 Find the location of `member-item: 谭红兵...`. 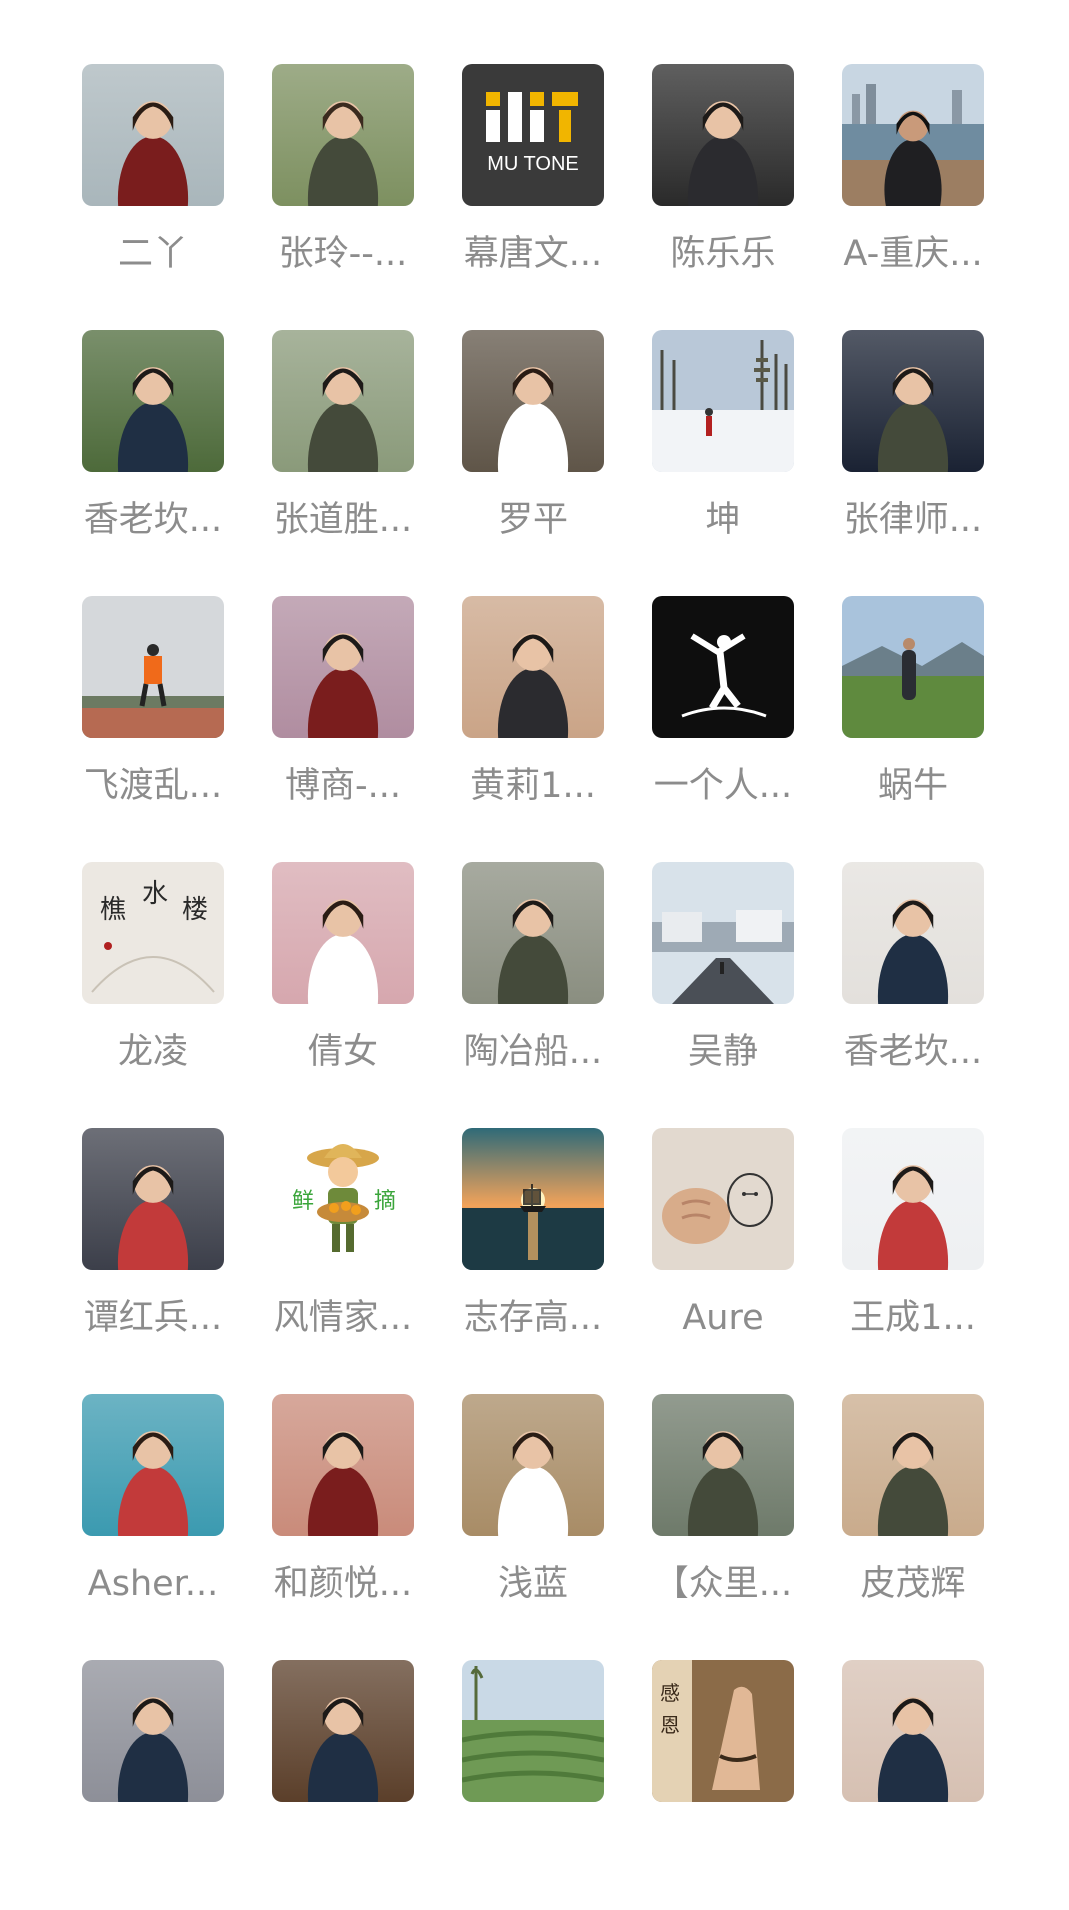

member-item: 谭红兵... is located at coordinates (153, 1253).